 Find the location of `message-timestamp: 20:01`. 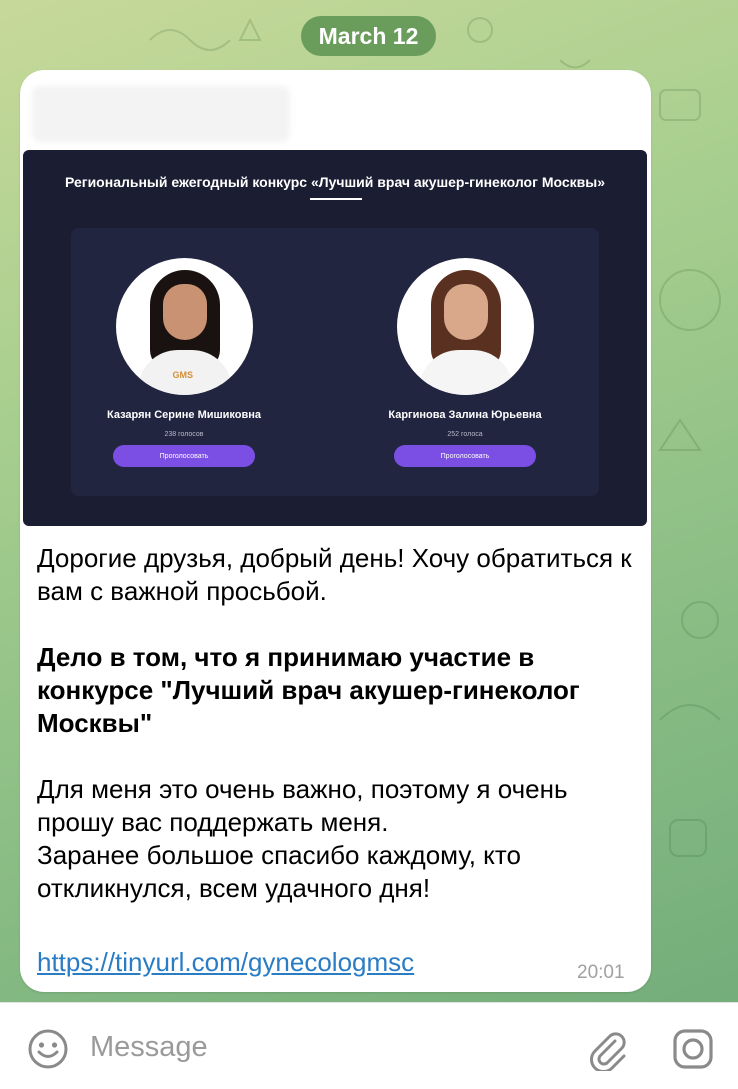

message-timestamp: 20:01 is located at coordinates (601, 972).